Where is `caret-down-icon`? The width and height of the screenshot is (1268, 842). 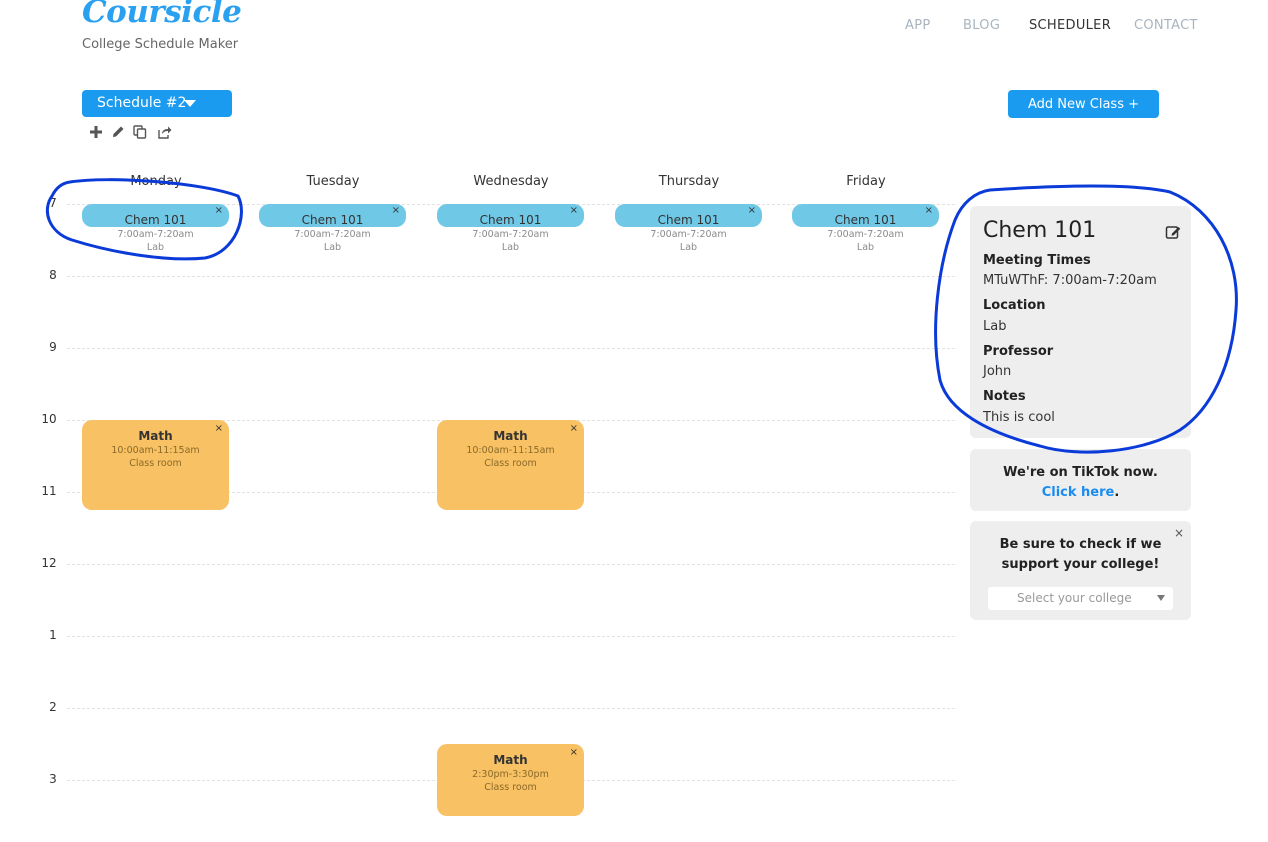 caret-down-icon is located at coordinates (190, 103).